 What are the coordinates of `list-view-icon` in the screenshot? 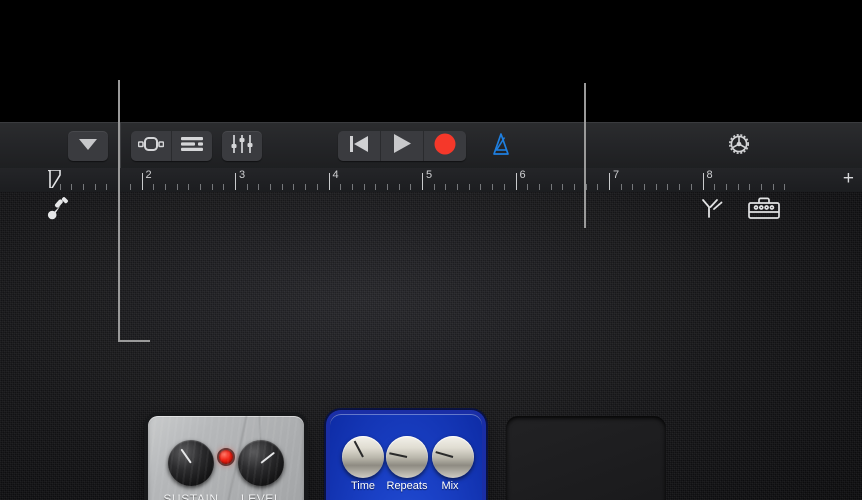 It's located at (192, 146).